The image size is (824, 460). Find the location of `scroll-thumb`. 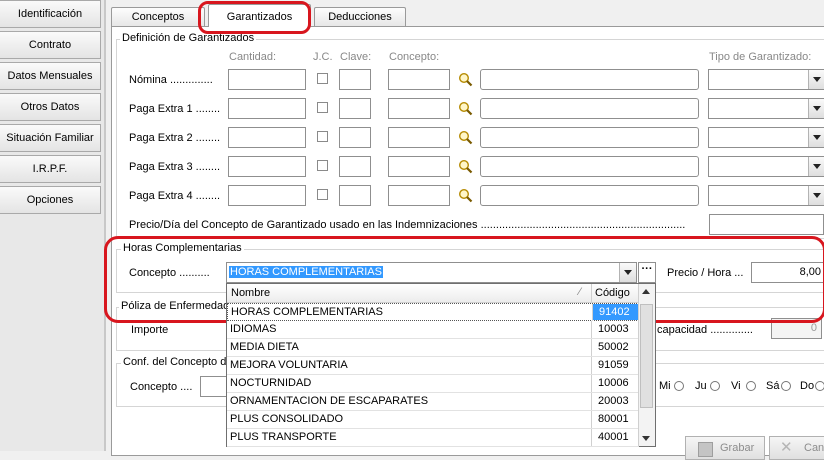

scroll-thumb is located at coordinates (646, 356).